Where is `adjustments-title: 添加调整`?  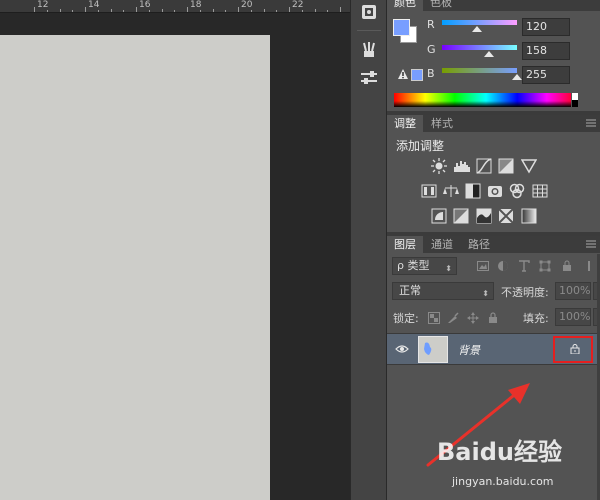 adjustments-title: 添加调整 is located at coordinates (420, 146).